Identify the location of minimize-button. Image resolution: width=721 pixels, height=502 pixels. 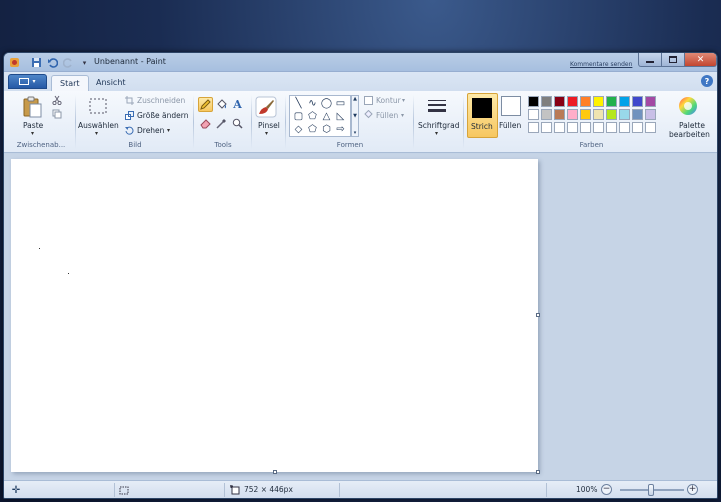
(650, 60).